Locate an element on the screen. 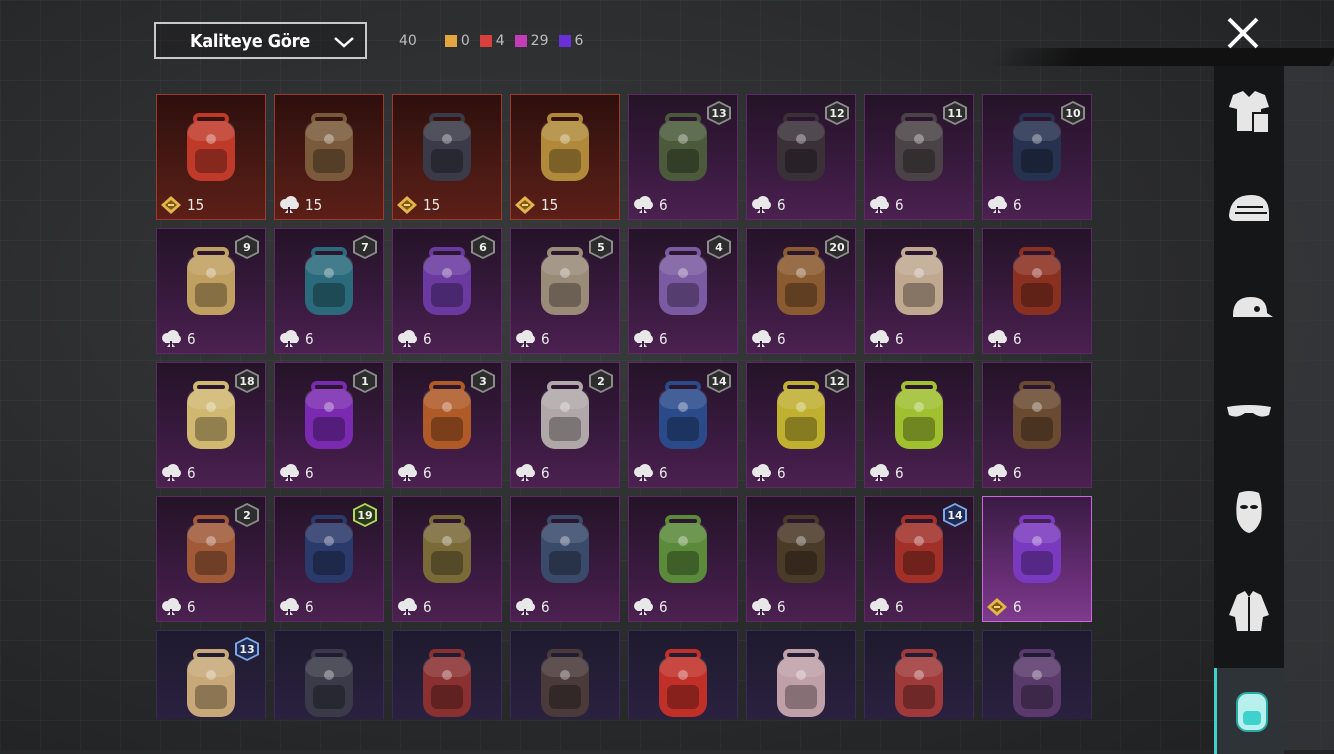  item-tile: 19 6 is located at coordinates (329, 559).